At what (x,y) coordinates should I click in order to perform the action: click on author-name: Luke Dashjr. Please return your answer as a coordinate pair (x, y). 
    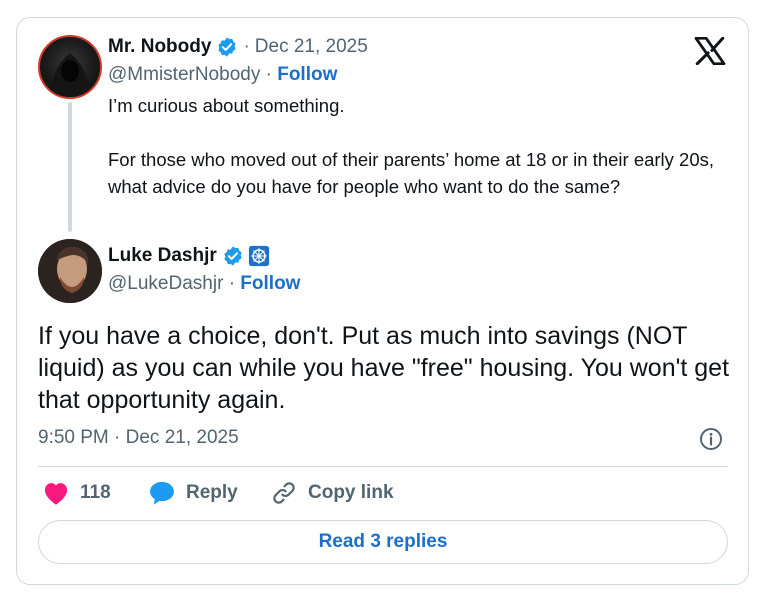
    Looking at the image, I should click on (162, 256).